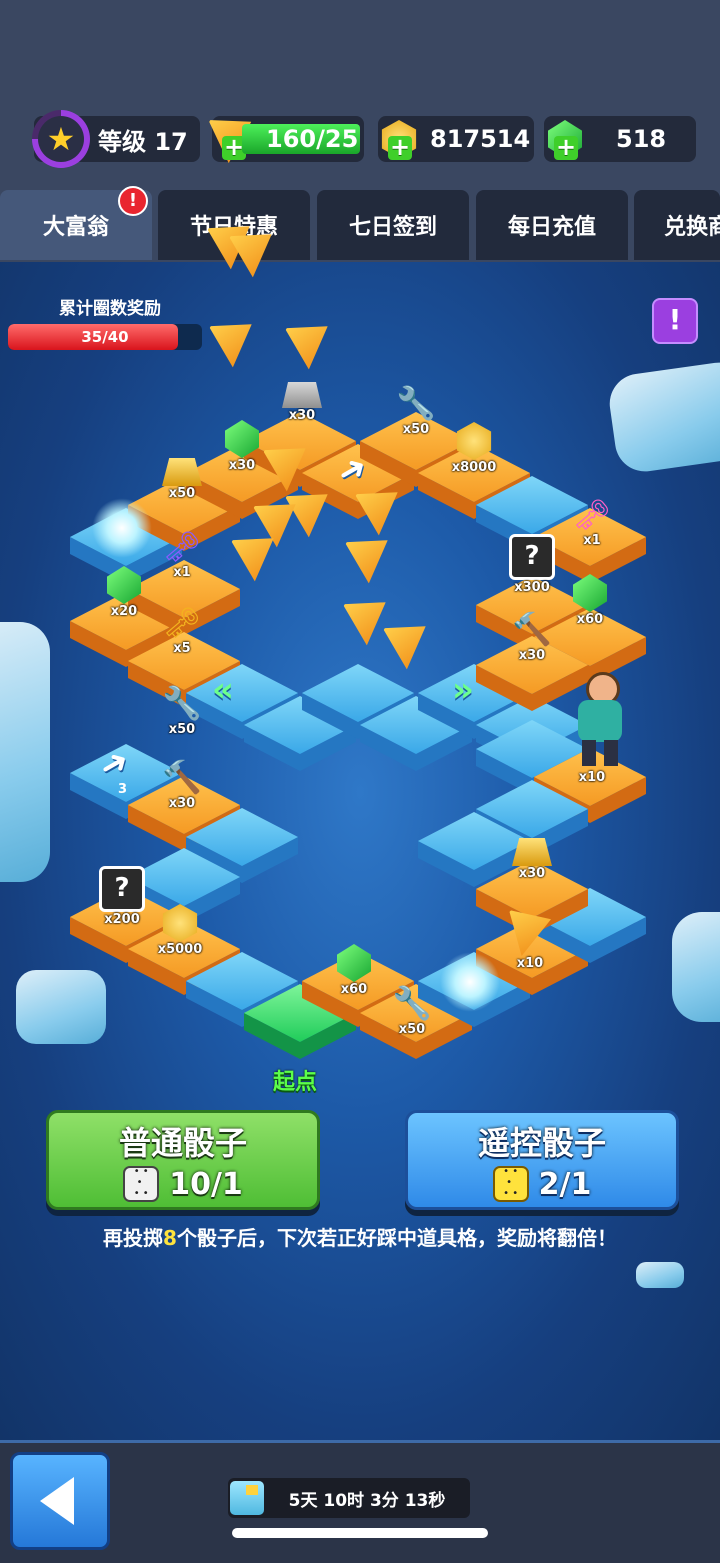 The height and width of the screenshot is (1563, 720). Describe the element at coordinates (675, 321) in the screenshot. I see `info-button: !` at that location.